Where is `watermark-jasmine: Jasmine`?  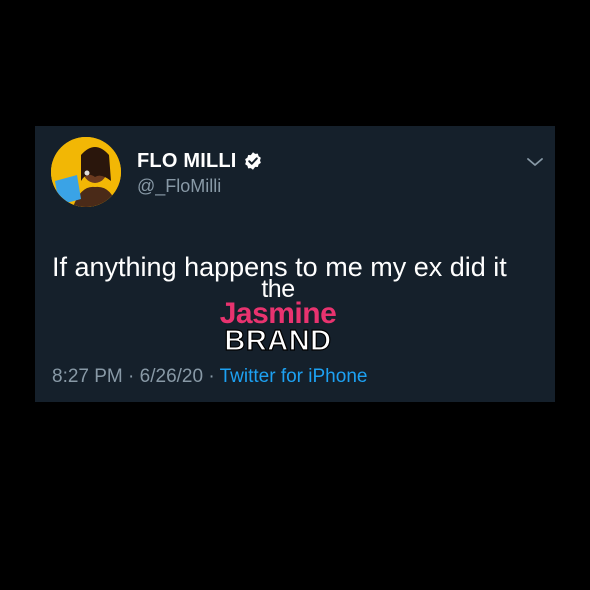
watermark-jasmine: Jasmine is located at coordinates (278, 313).